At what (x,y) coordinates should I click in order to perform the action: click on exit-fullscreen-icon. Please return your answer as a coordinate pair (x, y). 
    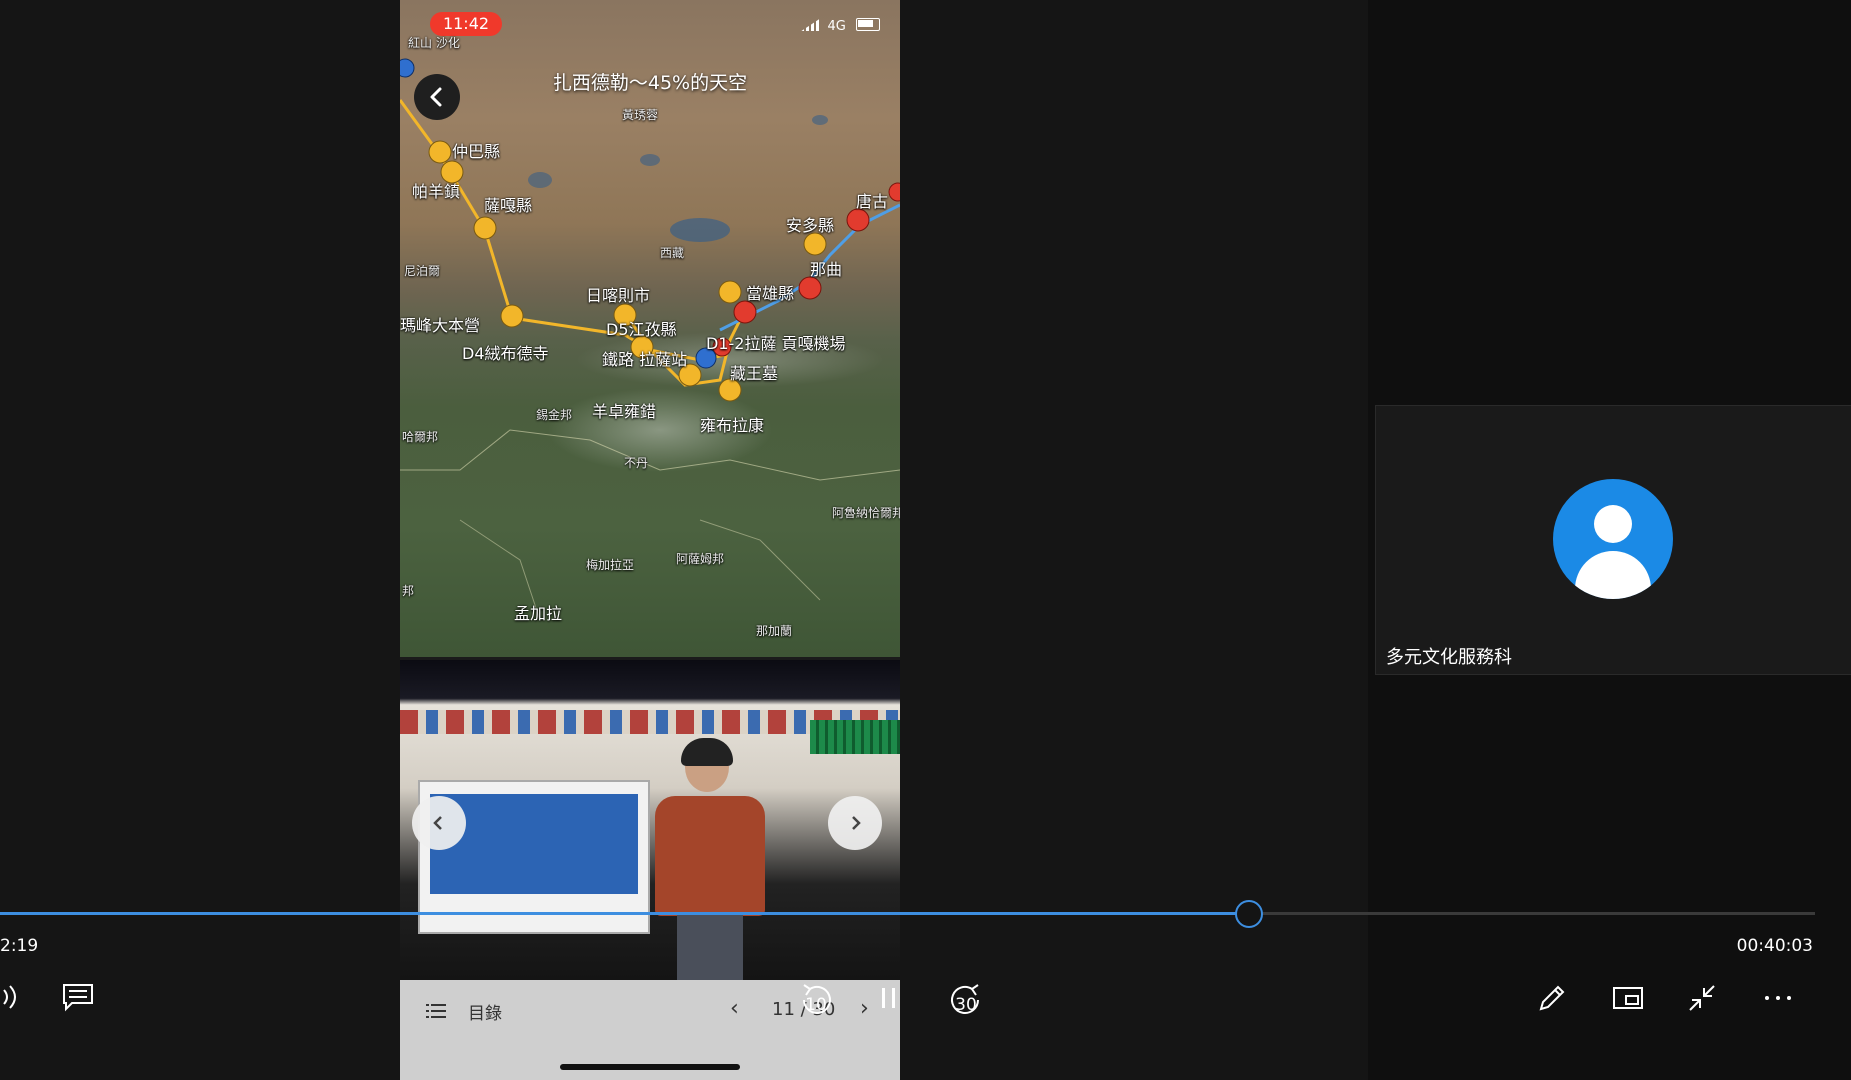
    Looking at the image, I should click on (1702, 998).